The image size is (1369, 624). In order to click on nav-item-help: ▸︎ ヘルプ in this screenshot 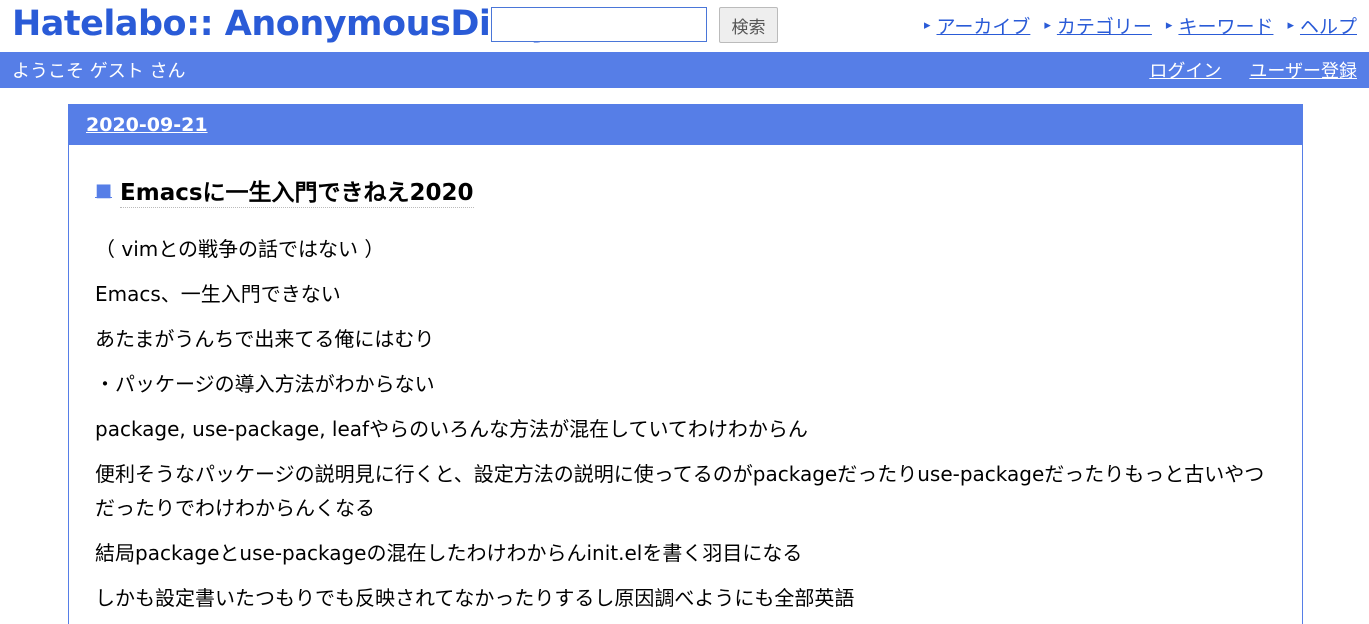, I will do `click(1322, 25)`.